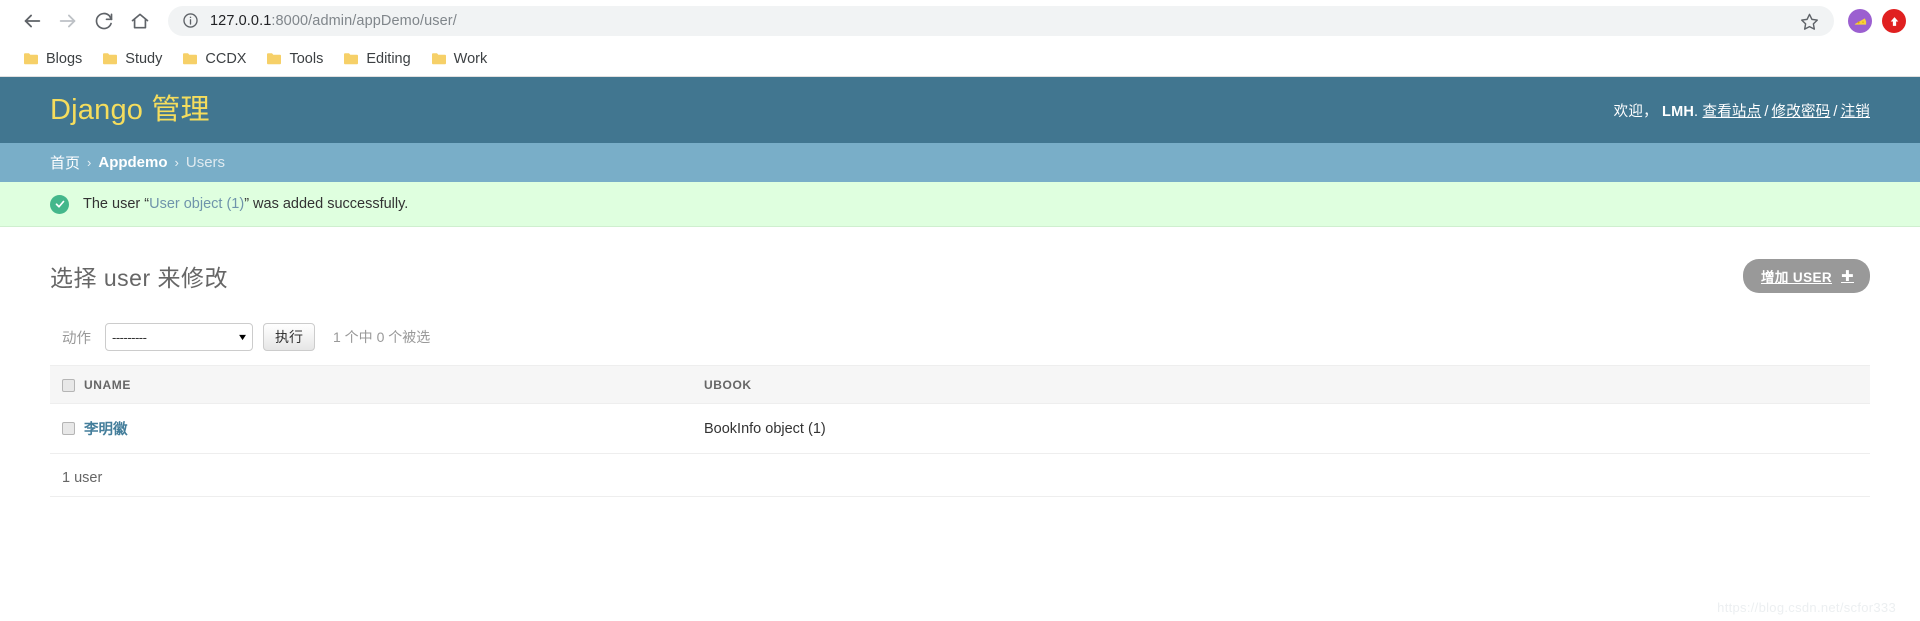 Image resolution: width=1920 pixels, height=621 pixels. Describe the element at coordinates (242, 337) in the screenshot. I see `chevron-down-icon: ▼` at that location.